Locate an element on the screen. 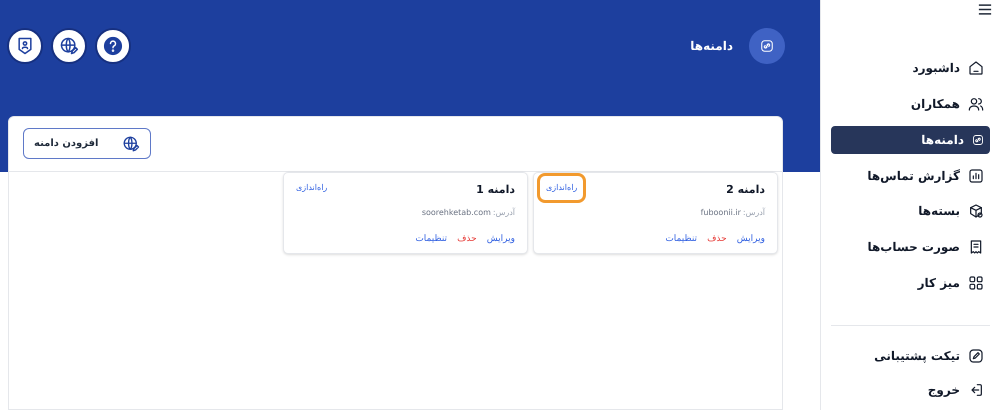 The width and height of the screenshot is (1000, 410). chart-icon is located at coordinates (976, 176).